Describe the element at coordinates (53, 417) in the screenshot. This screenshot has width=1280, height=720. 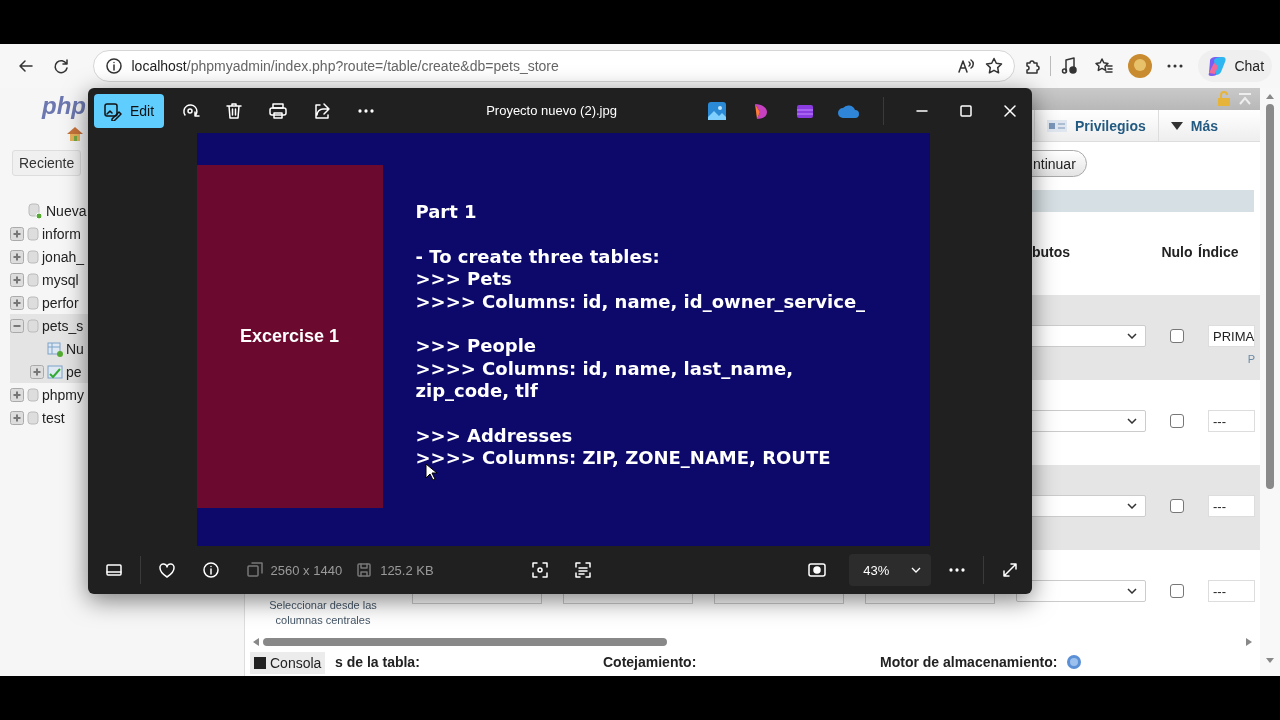
I see `tree-item: test` at that location.